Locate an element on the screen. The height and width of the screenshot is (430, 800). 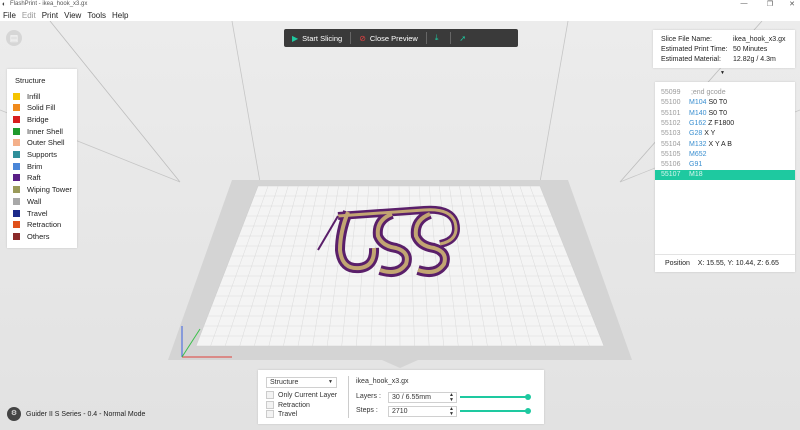
only-current-layer-checkbox: Only Current Layer is located at coordinates (301, 395).